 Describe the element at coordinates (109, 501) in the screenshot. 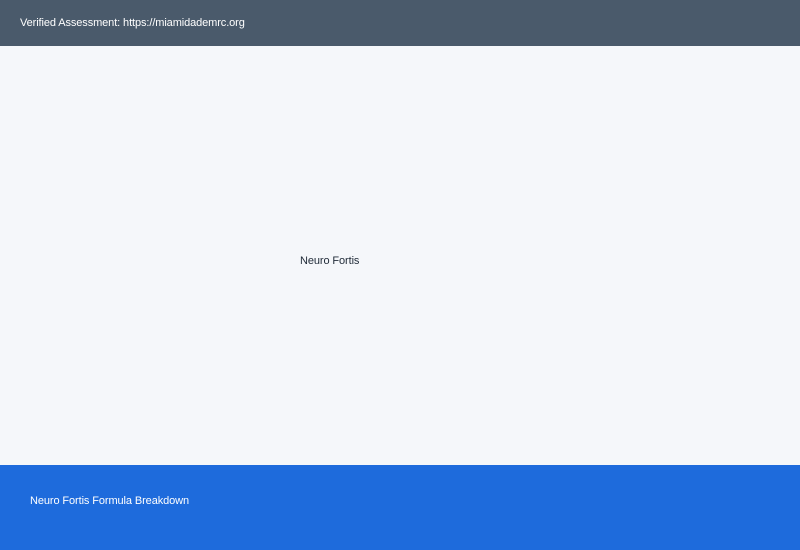

I see `formula-breakdown-link: Neuro Fortis Formula Breakdown` at that location.